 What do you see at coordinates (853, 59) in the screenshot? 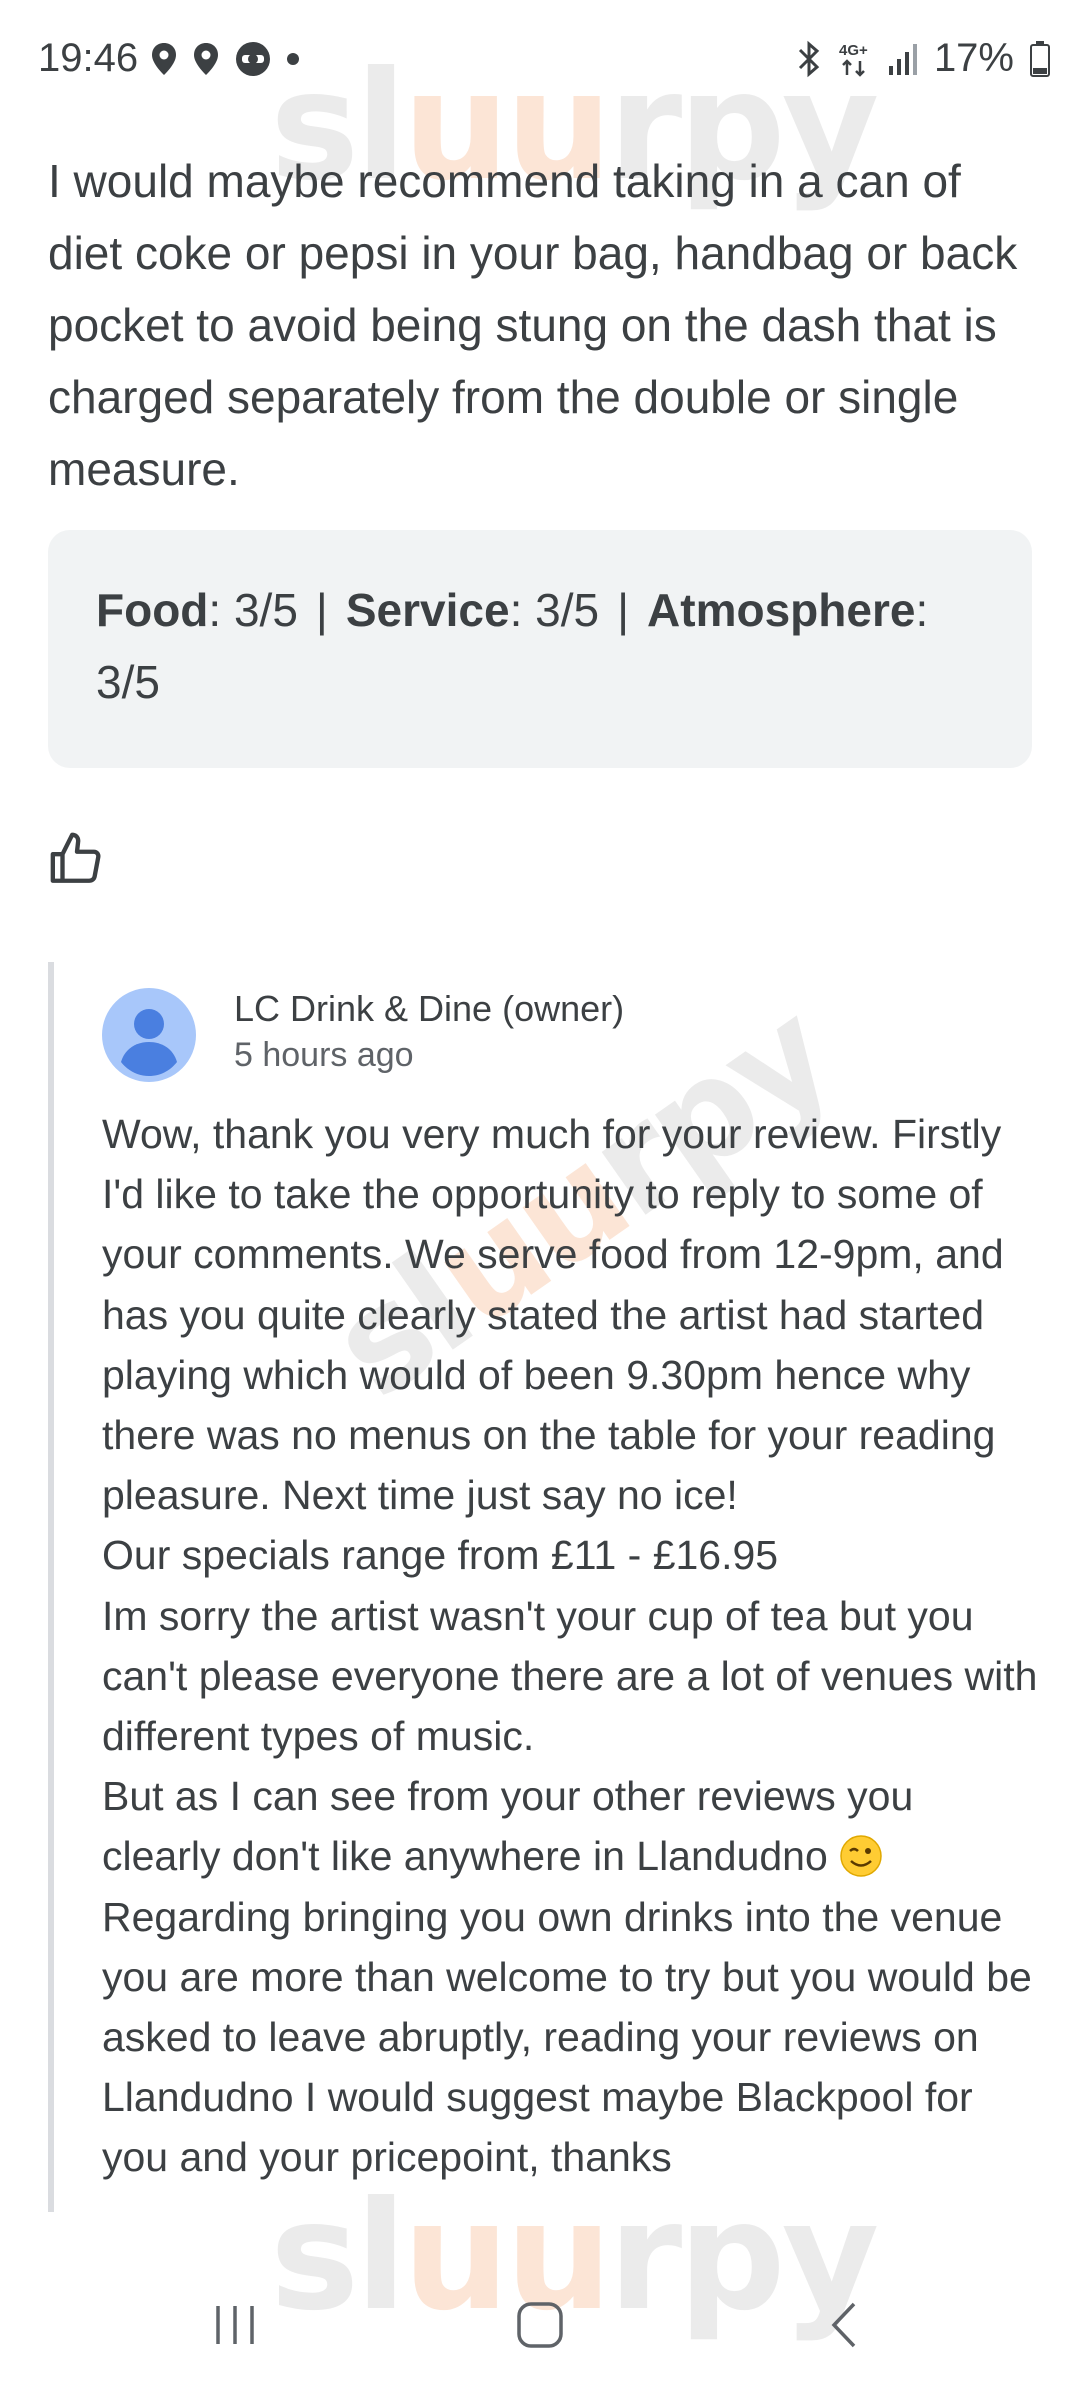
I see `4g-icon: 4G+` at bounding box center [853, 59].